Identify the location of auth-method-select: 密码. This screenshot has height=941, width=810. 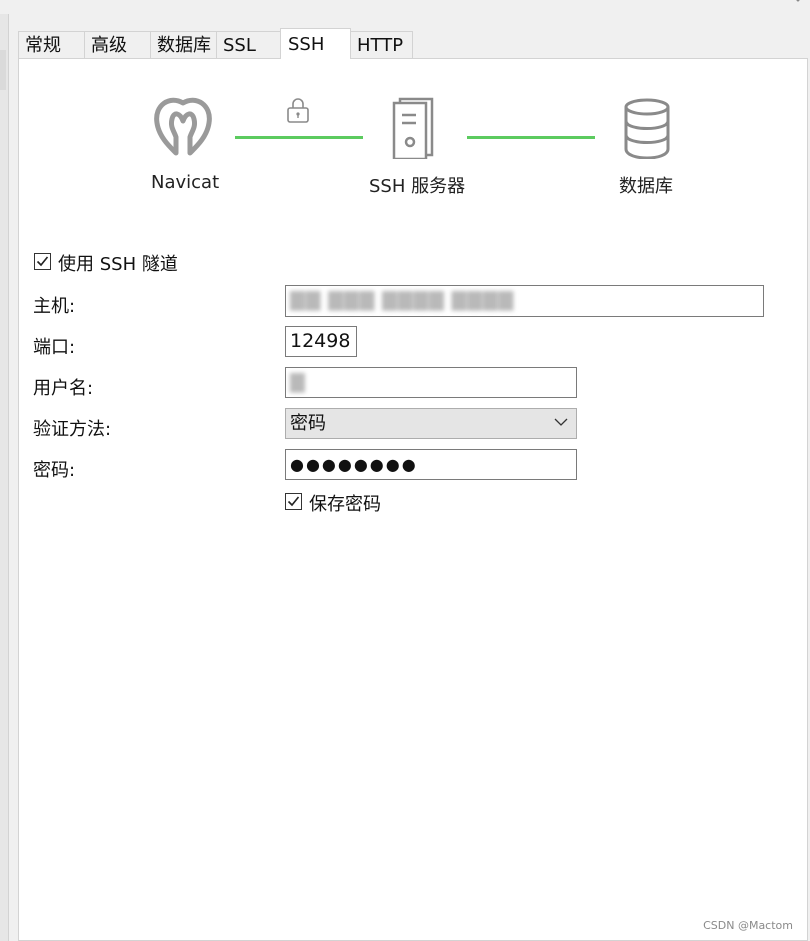
(431, 423).